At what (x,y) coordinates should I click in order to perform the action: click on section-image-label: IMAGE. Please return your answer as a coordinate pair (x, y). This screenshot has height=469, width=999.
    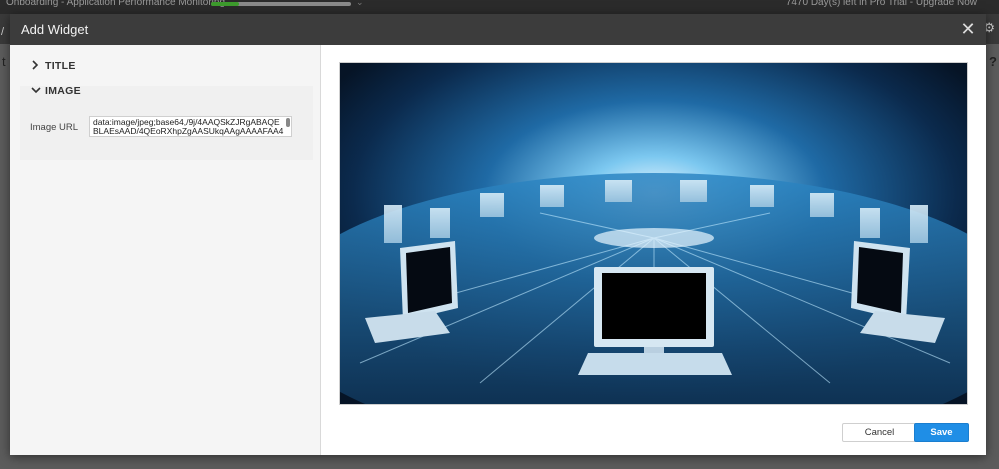
    Looking at the image, I should click on (63, 91).